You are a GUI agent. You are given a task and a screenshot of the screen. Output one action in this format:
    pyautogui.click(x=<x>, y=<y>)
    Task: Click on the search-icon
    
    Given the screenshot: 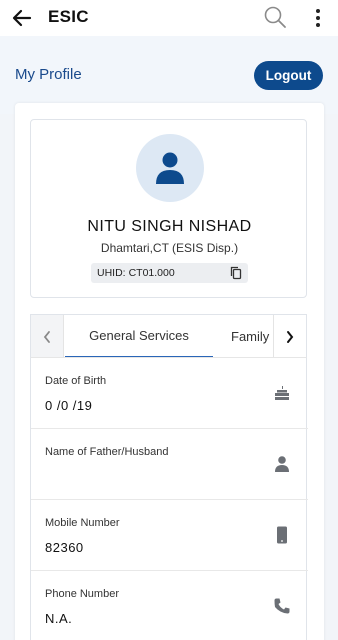 What is the action you would take?
    pyautogui.click(x=275, y=17)
    